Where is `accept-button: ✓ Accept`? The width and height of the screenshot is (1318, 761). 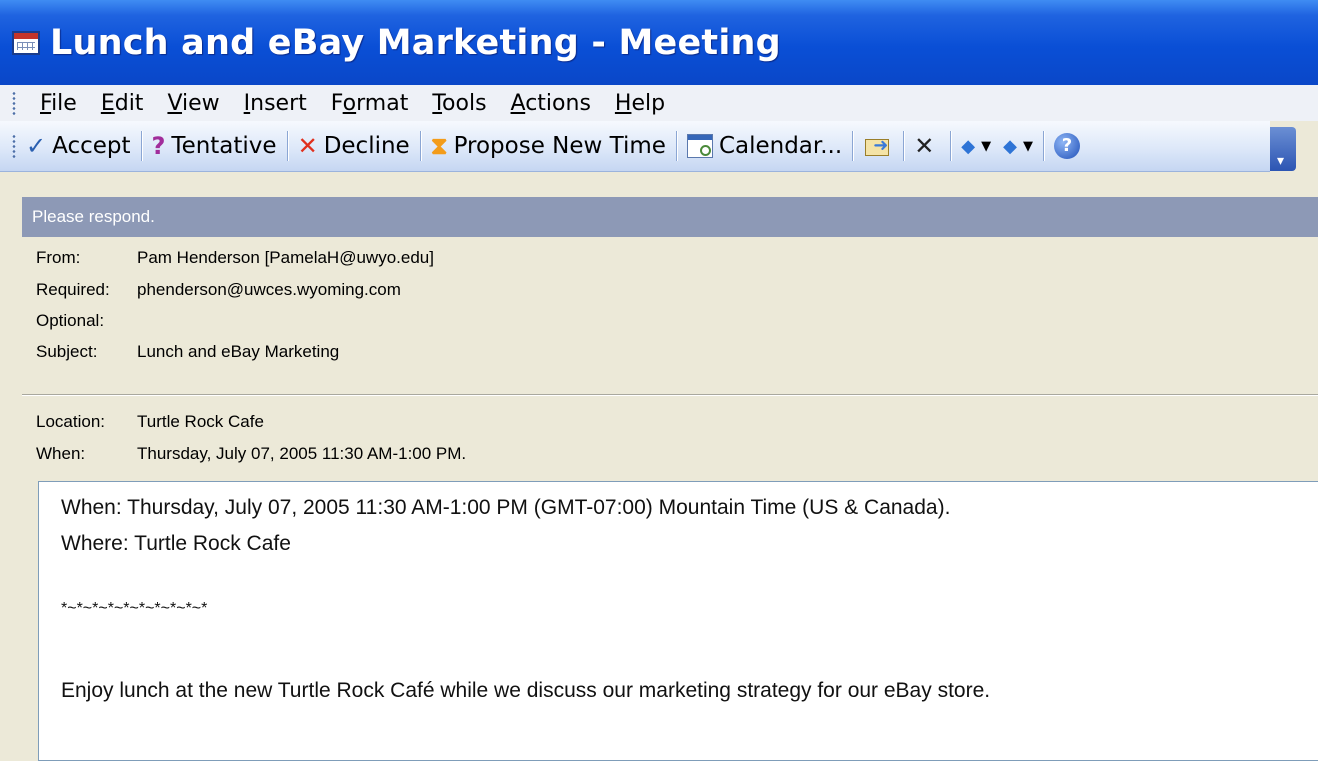 accept-button: ✓ Accept is located at coordinates (78, 146).